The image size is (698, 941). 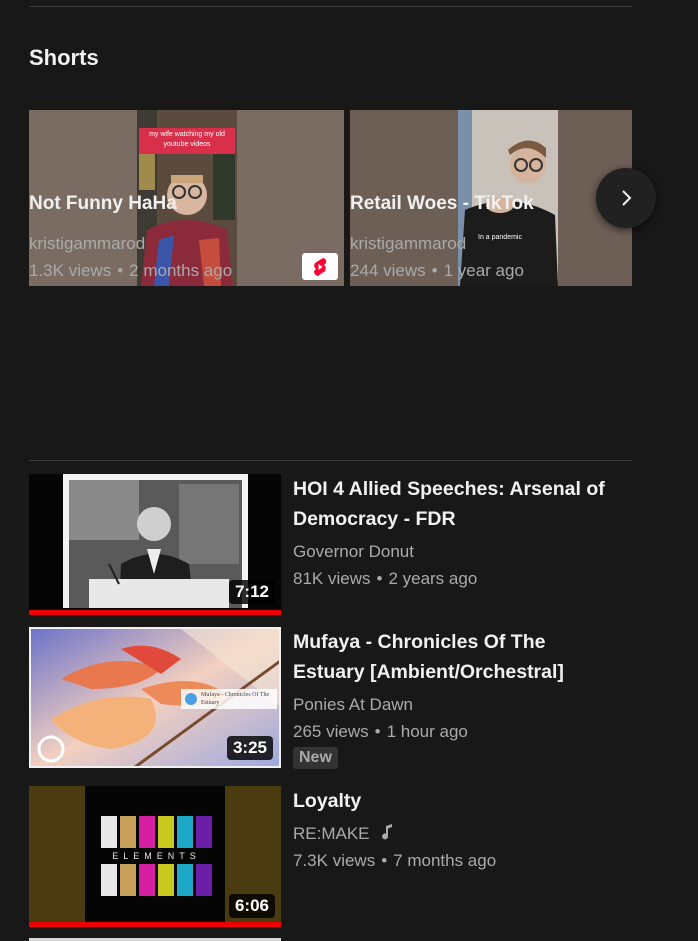 What do you see at coordinates (353, 705) in the screenshot?
I see `video-channel: Ponies At Dawn` at bounding box center [353, 705].